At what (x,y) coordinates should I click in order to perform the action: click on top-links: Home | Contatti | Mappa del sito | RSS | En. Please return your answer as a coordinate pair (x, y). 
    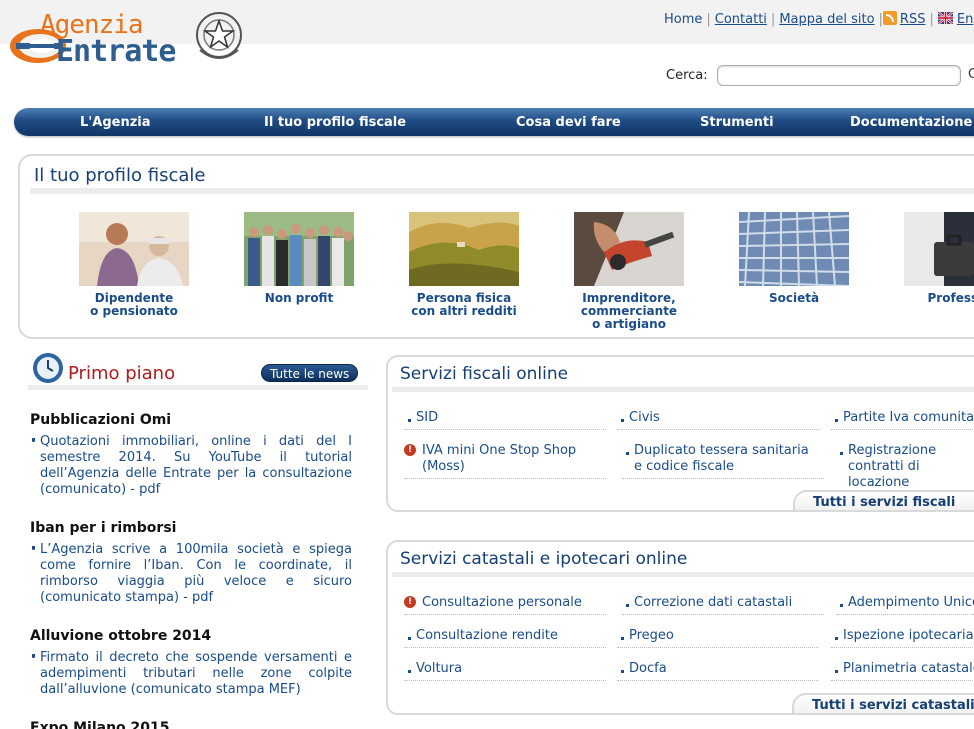
    Looking at the image, I should click on (817, 19).